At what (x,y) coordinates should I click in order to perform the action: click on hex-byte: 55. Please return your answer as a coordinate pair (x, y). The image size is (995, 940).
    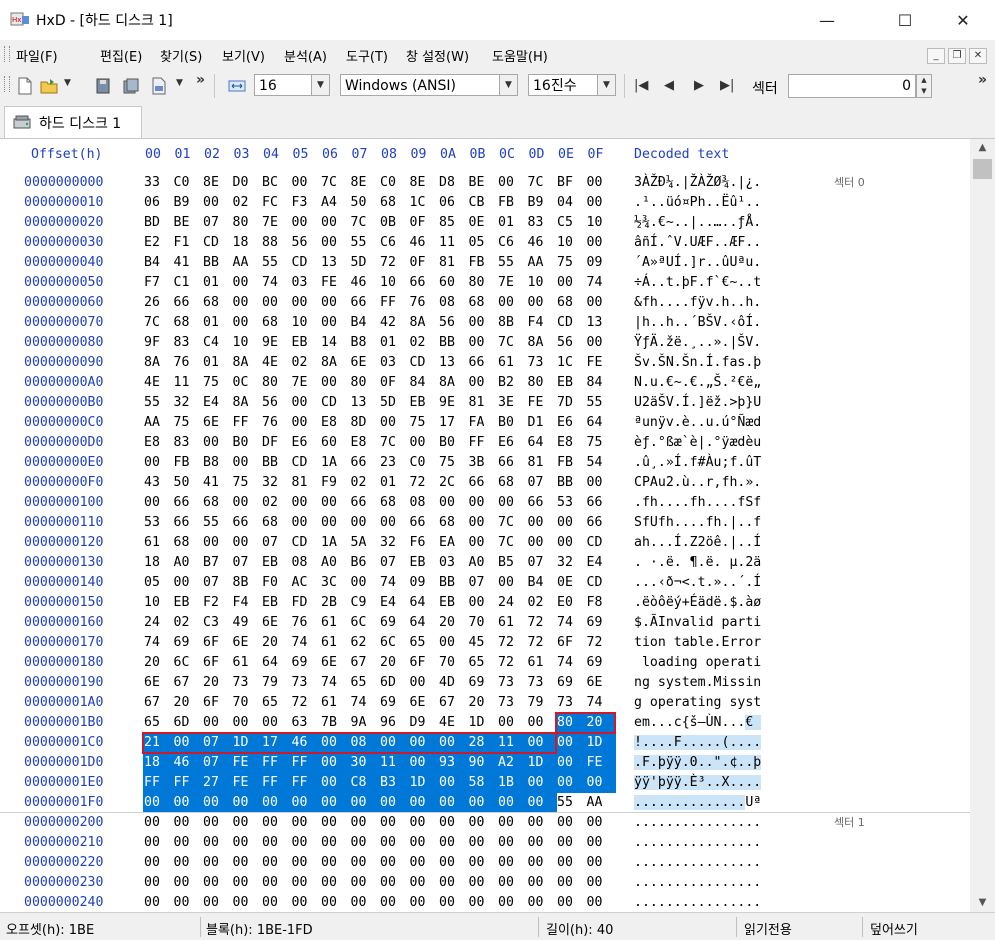
    Looking at the image, I should click on (571, 803).